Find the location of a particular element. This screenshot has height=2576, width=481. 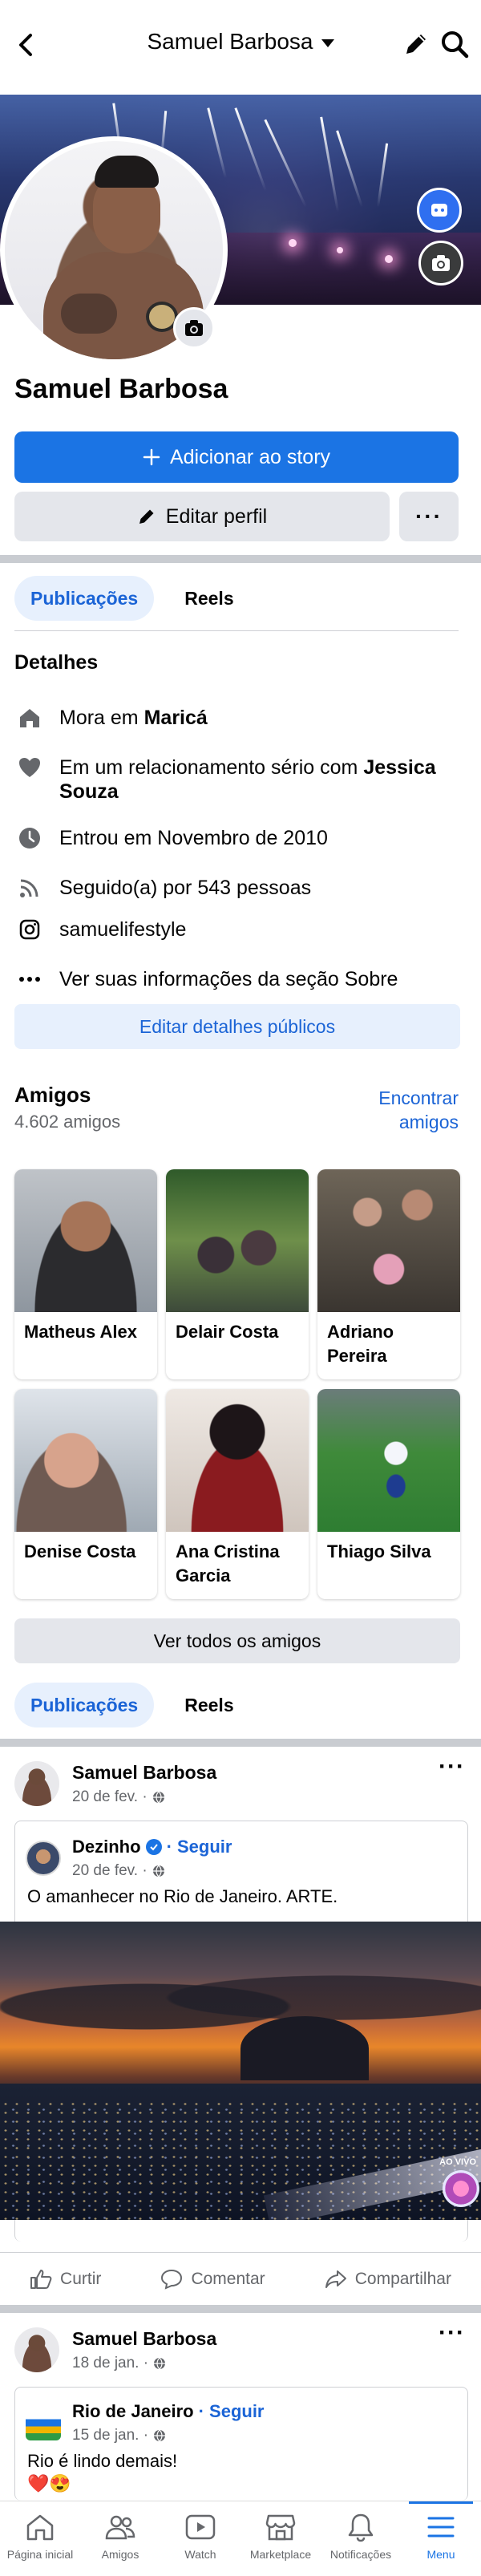

lives-prefix: Mora em is located at coordinates (101, 718).